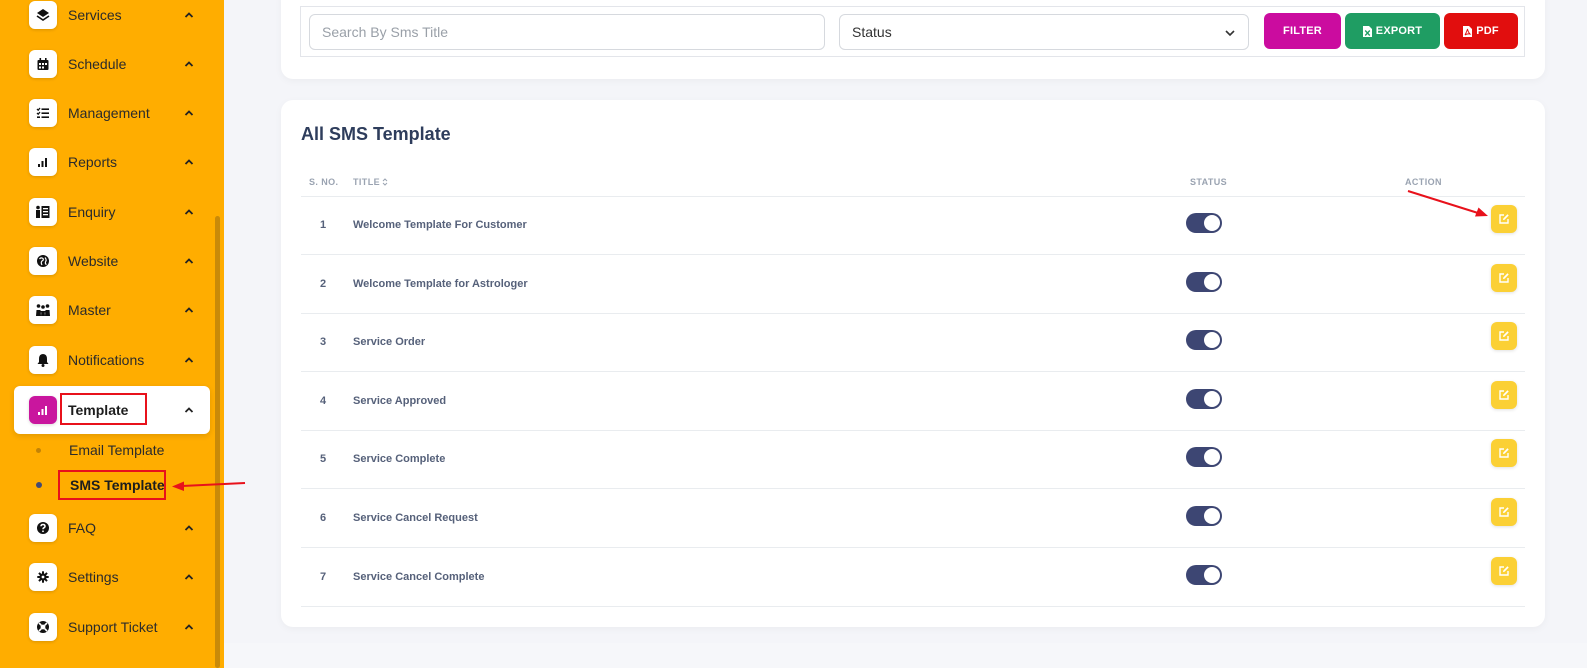 The width and height of the screenshot is (1587, 668). What do you see at coordinates (872, 32) in the screenshot?
I see `status-select-value: Status` at bounding box center [872, 32].